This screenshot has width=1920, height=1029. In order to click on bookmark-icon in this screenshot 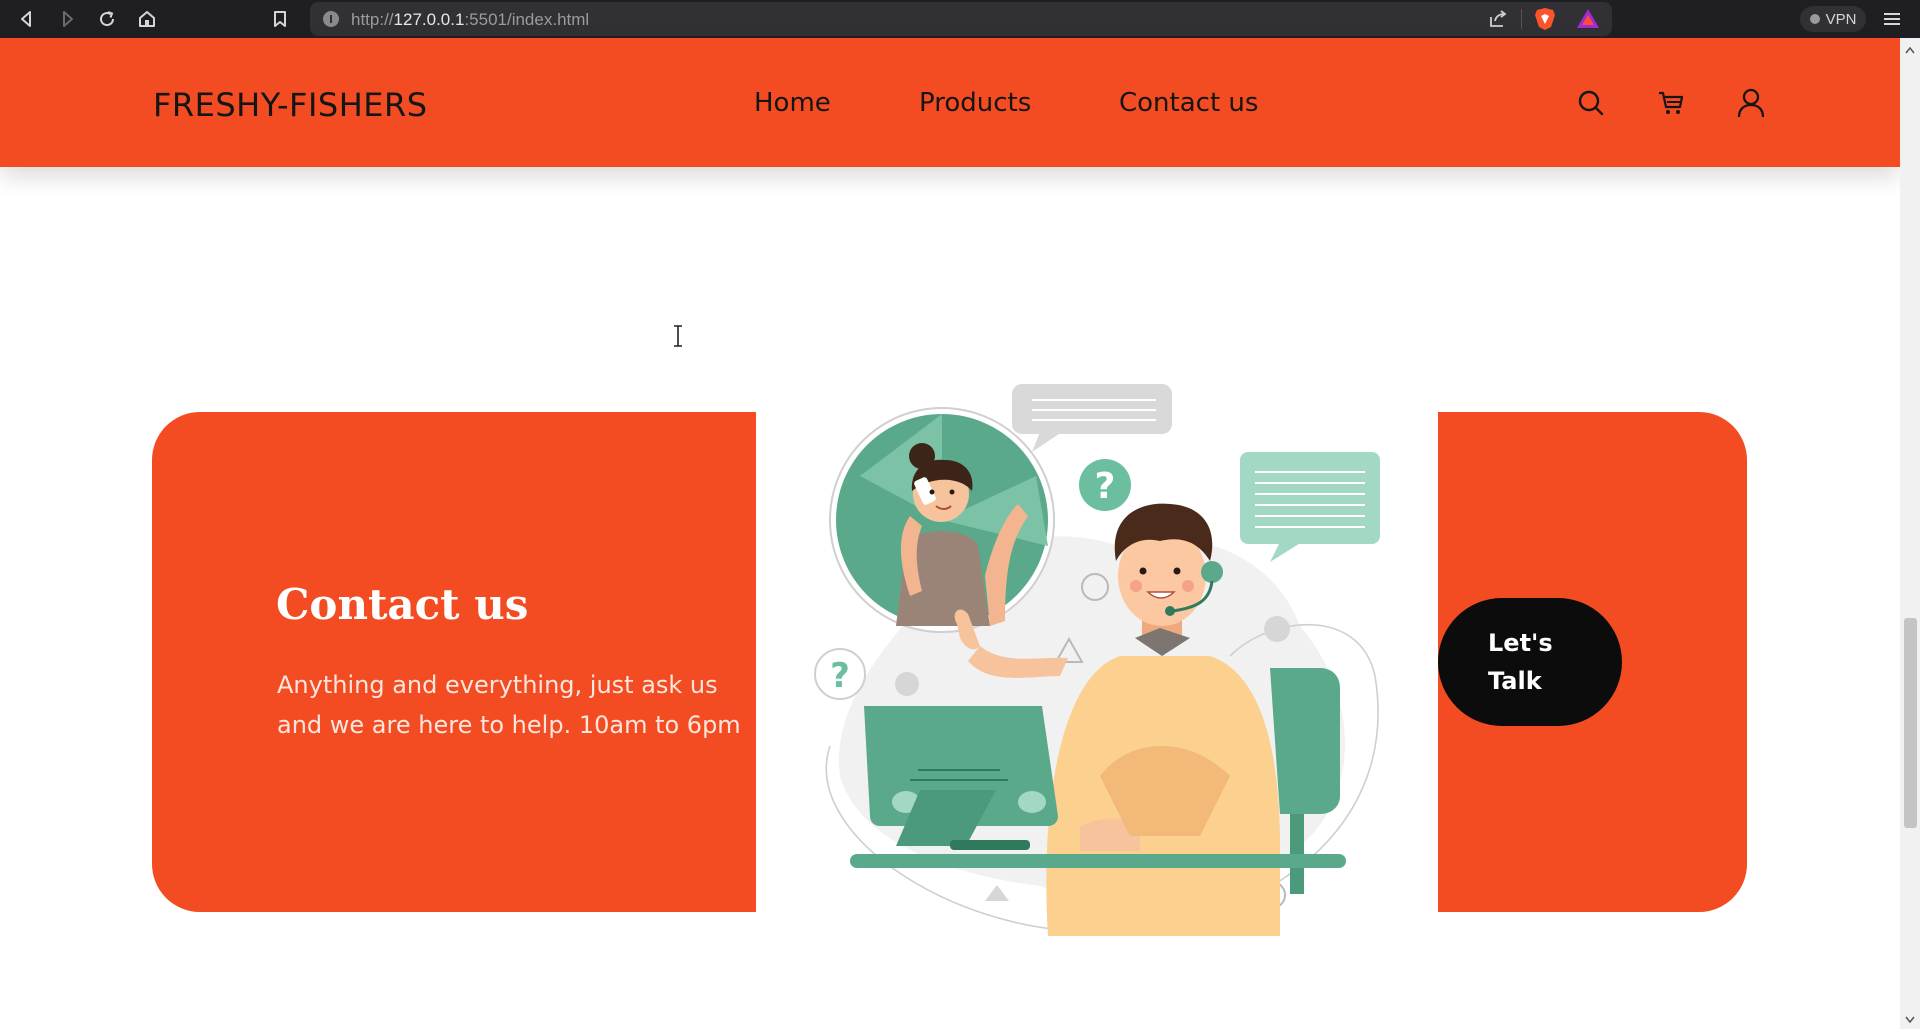, I will do `click(280, 19)`.